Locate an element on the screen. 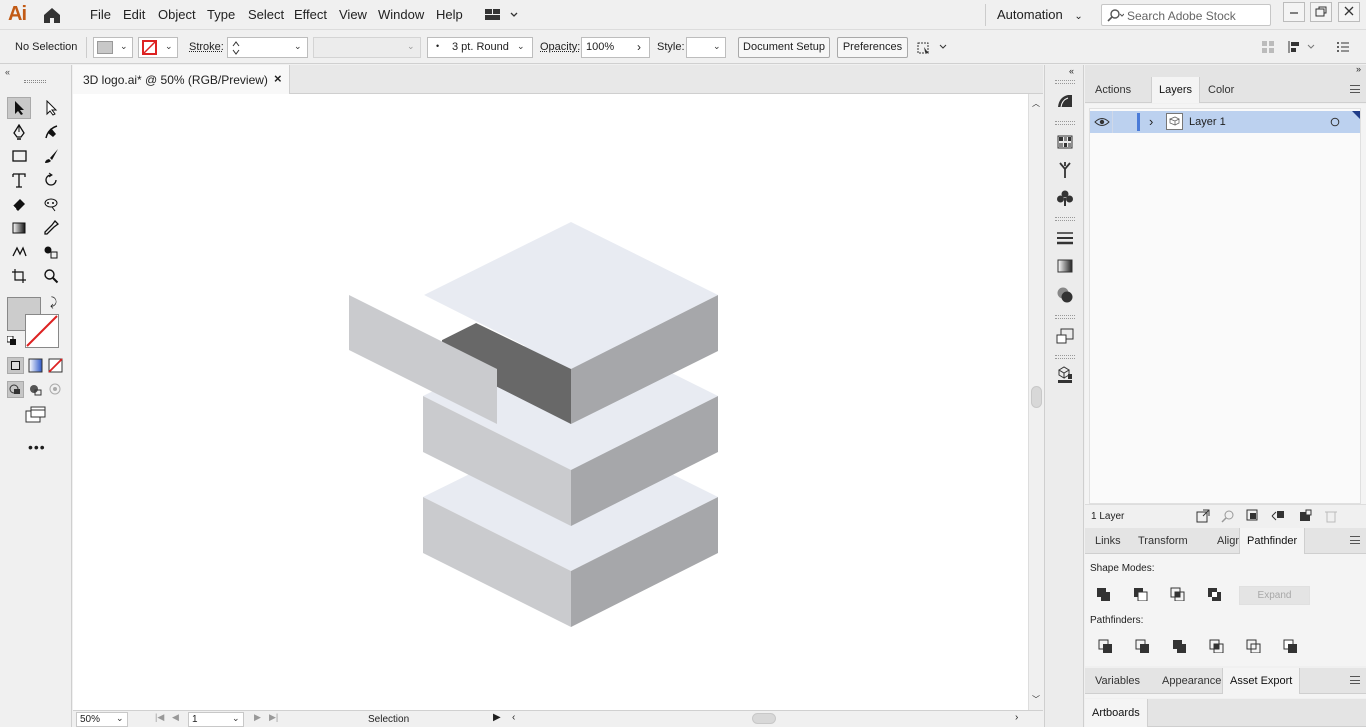 Image resolution: width=1366 pixels, height=727 pixels. transform-icon is located at coordinates (1303, 47).